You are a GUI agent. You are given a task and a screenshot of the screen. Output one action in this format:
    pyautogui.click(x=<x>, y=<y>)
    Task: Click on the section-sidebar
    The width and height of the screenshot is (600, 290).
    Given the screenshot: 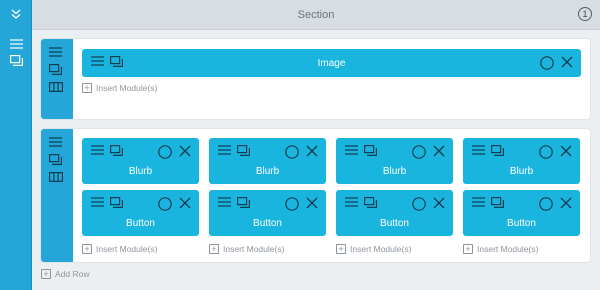 What is the action you would take?
    pyautogui.click(x=16, y=145)
    